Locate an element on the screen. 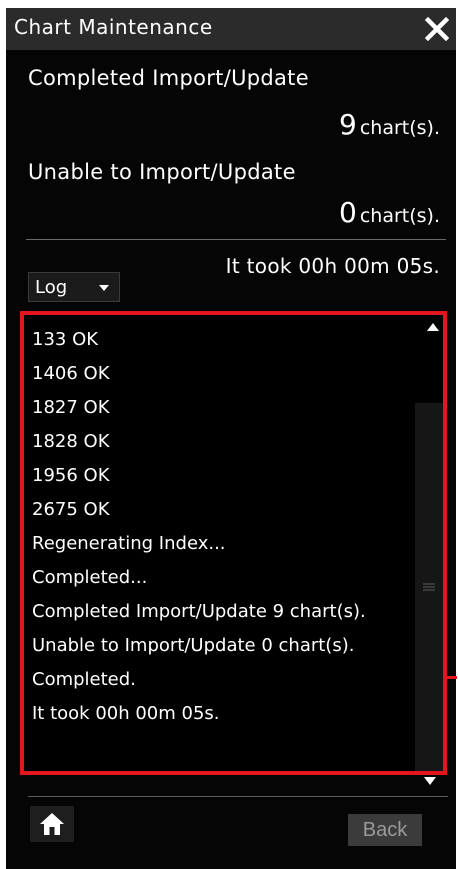 The width and height of the screenshot is (458, 869). completed-unit: chart(s). is located at coordinates (399, 128).